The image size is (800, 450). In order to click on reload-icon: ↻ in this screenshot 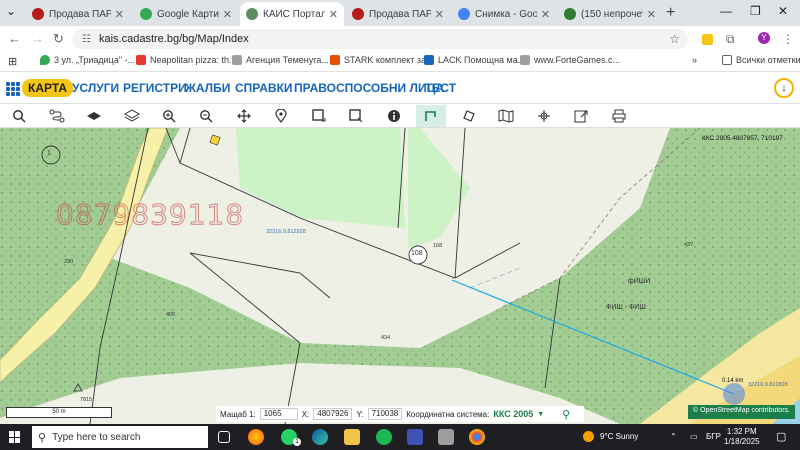, I will do `click(58, 39)`.